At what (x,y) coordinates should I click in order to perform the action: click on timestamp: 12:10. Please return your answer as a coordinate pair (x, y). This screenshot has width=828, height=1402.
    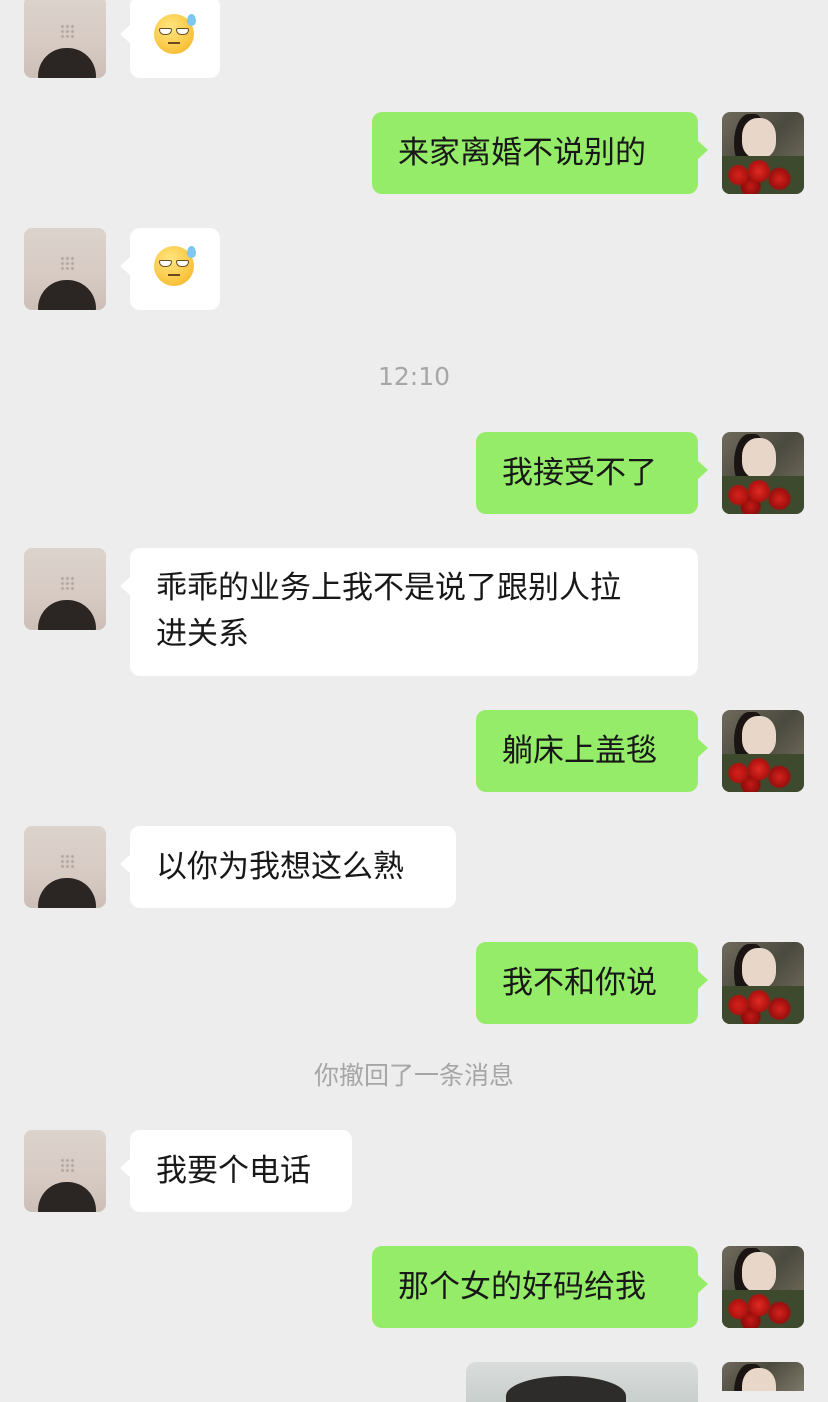
    Looking at the image, I should click on (414, 376).